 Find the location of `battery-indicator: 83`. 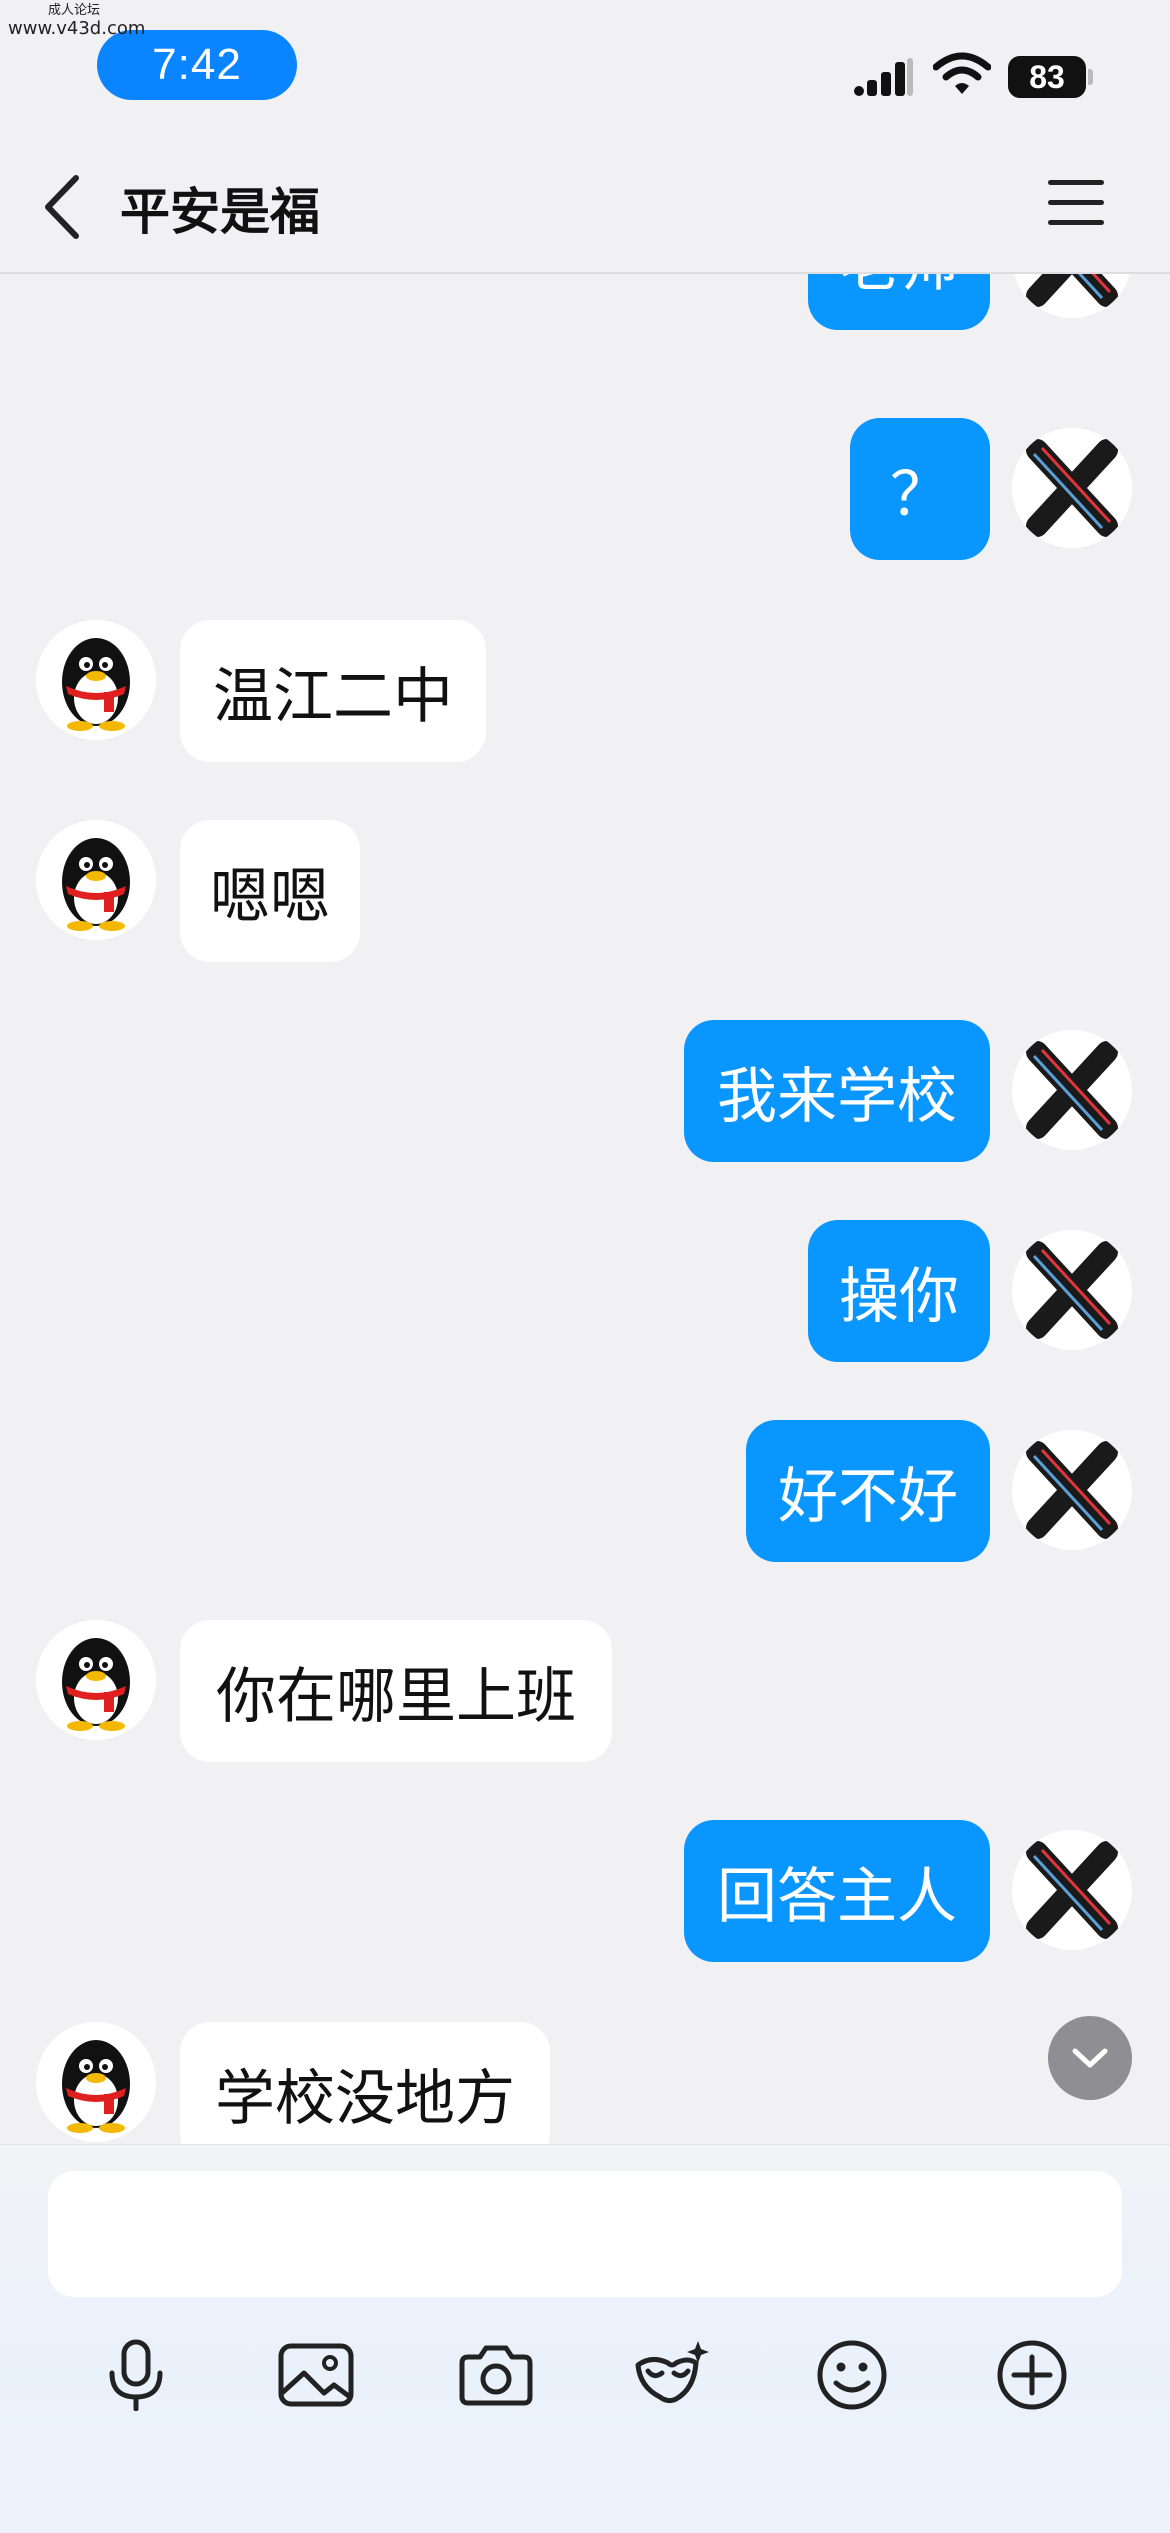

battery-indicator: 83 is located at coordinates (1047, 77).